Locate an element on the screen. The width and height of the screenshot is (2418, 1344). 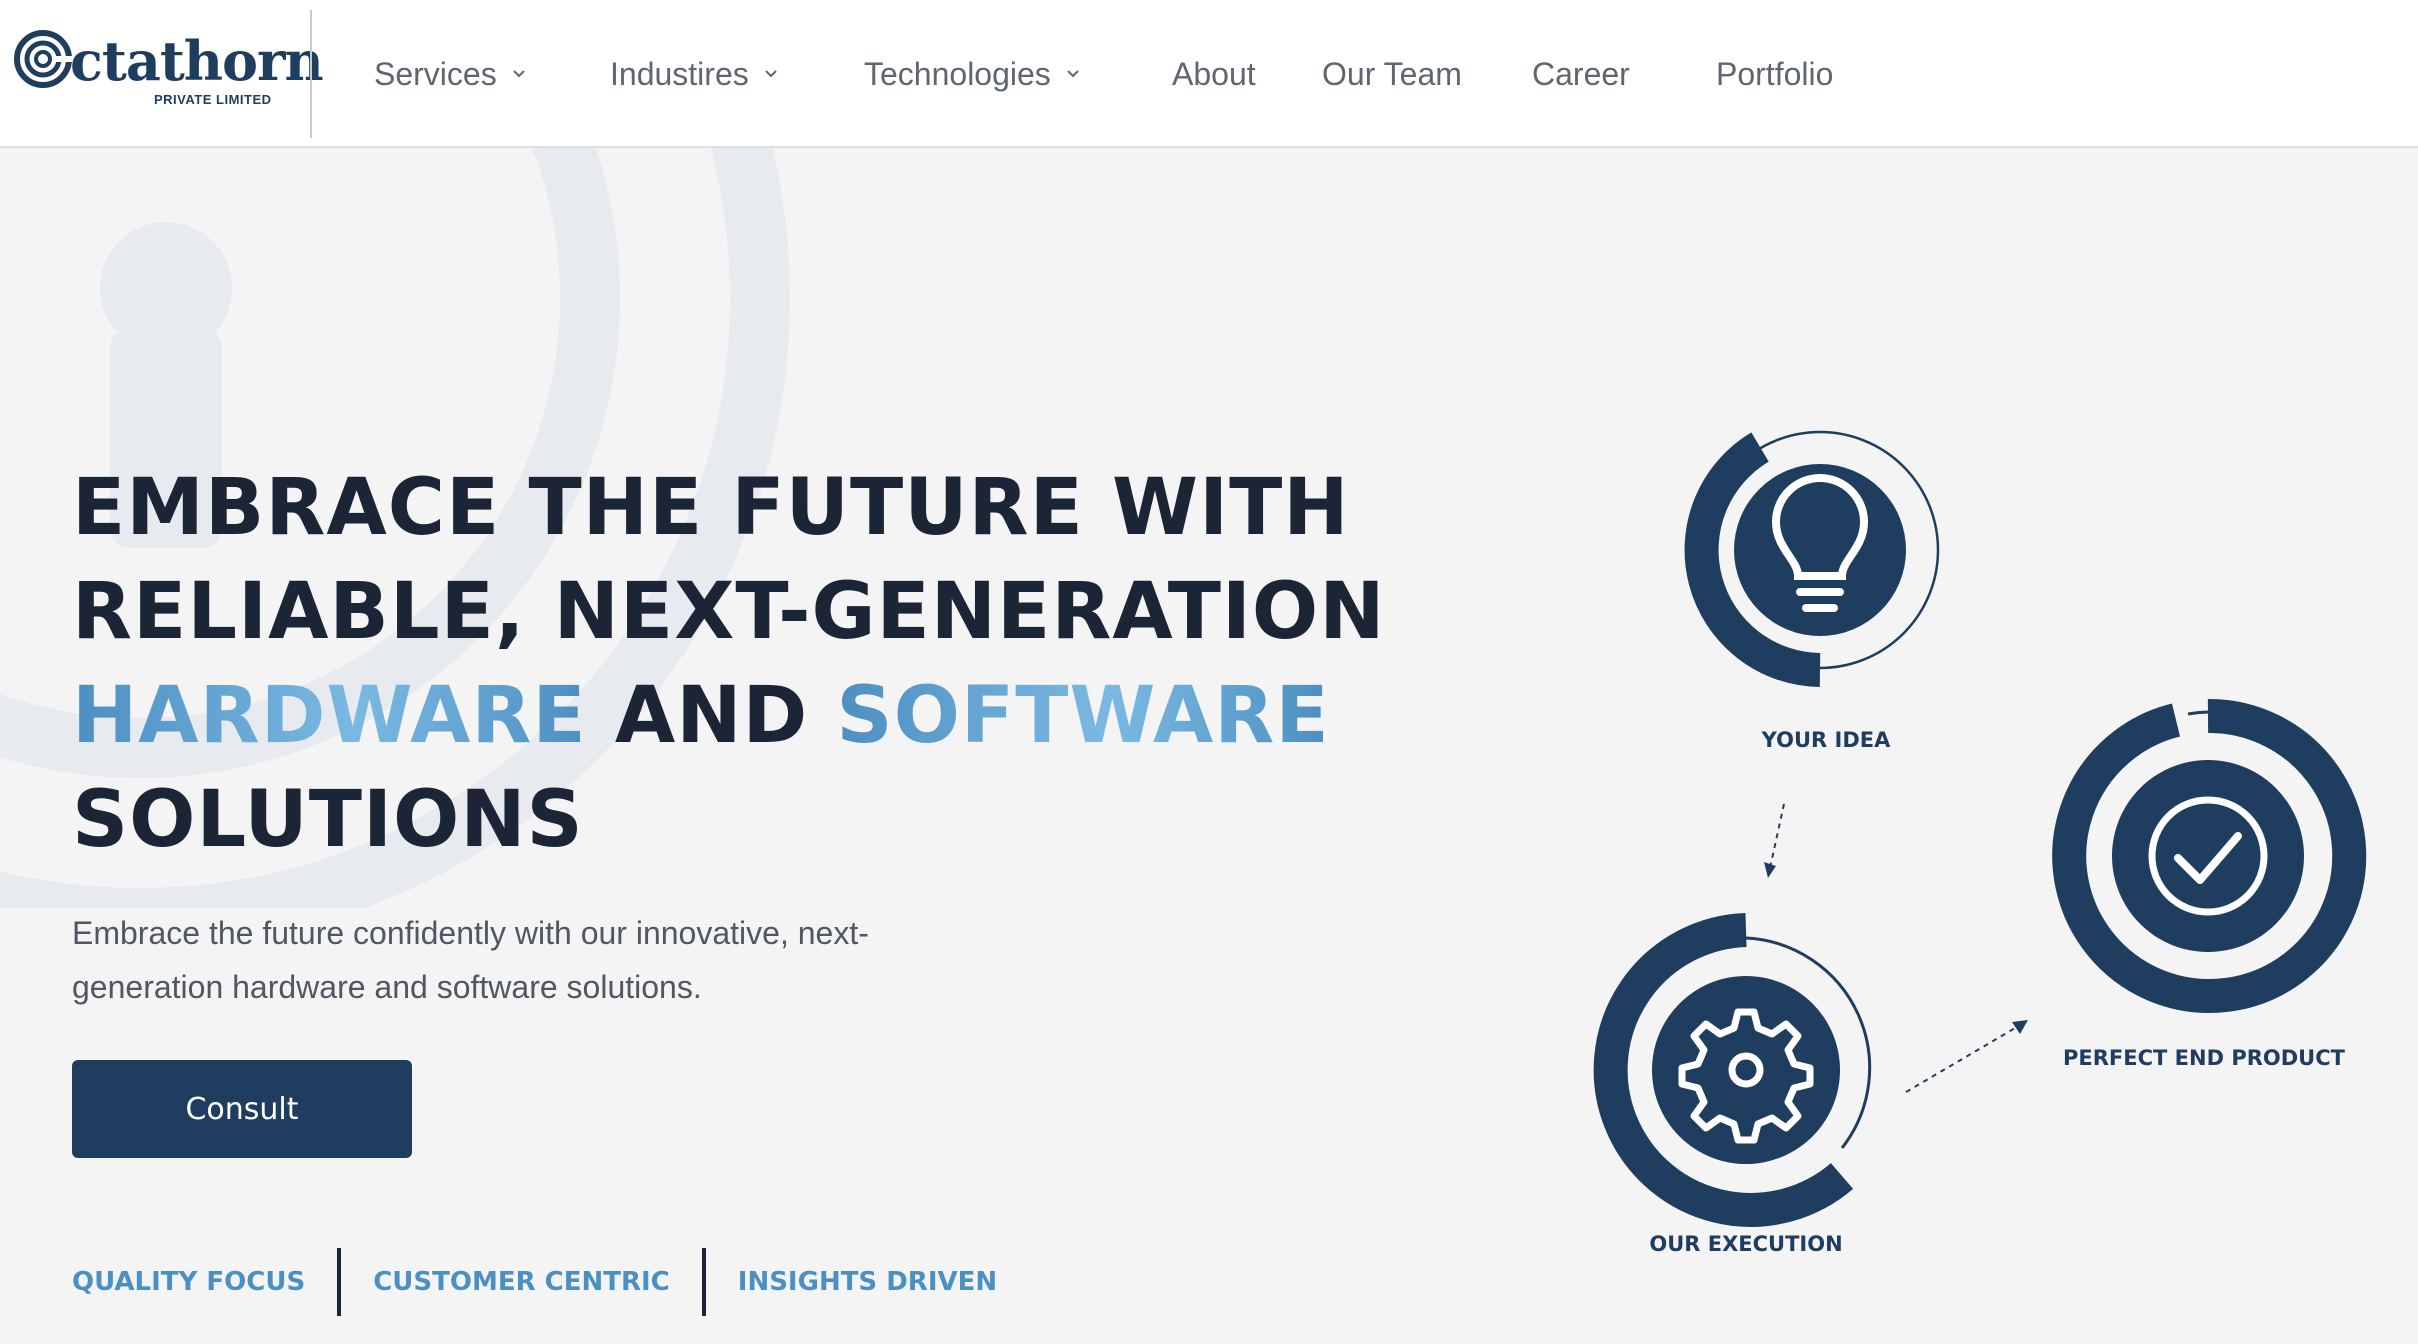
nav-item-label: About is located at coordinates (1214, 74).